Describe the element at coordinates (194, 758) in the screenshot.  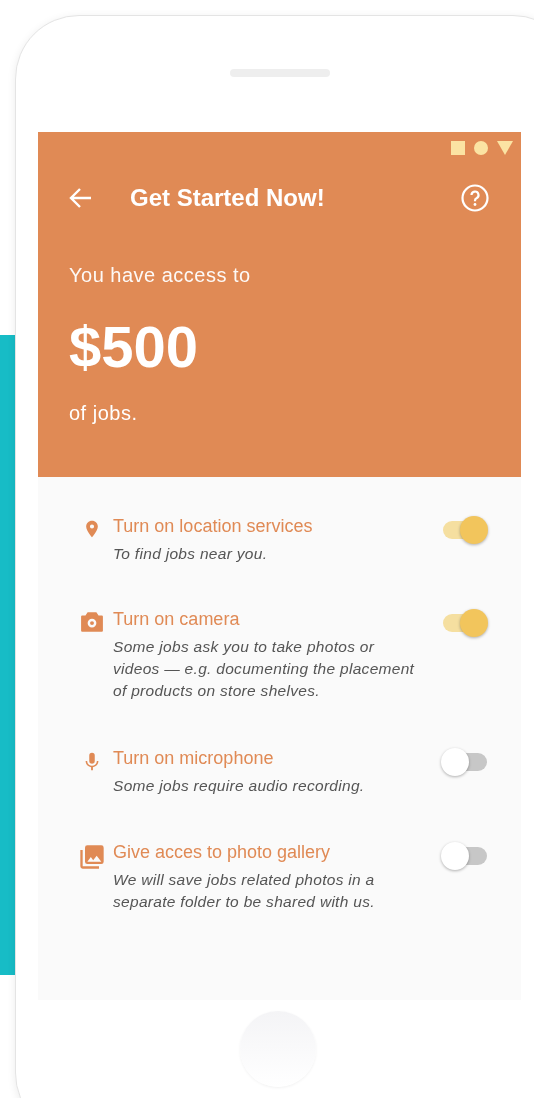
I see `permission-title: Turn on microphone` at that location.